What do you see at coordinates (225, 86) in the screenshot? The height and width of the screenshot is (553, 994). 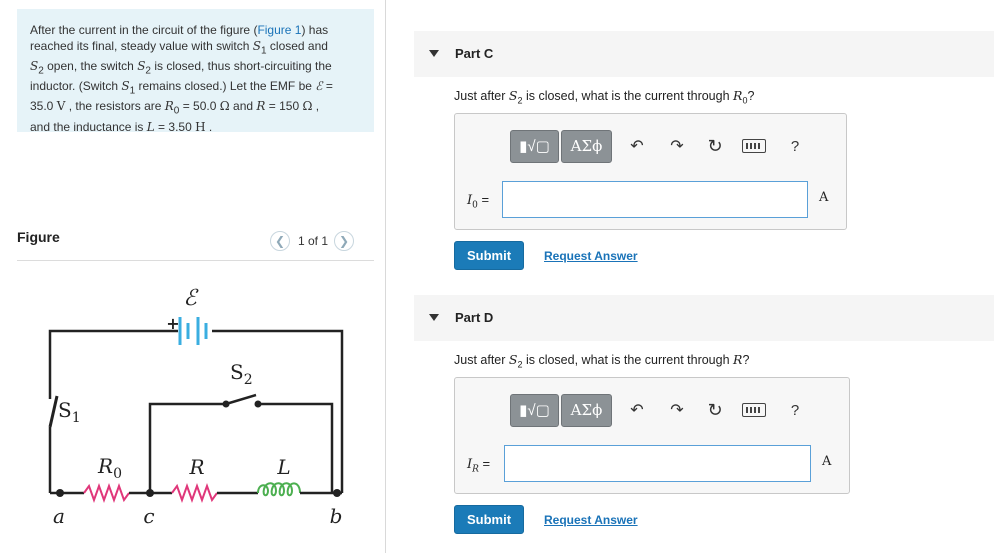 I see `problem-text: remains closed.) Let the EMF be` at bounding box center [225, 86].